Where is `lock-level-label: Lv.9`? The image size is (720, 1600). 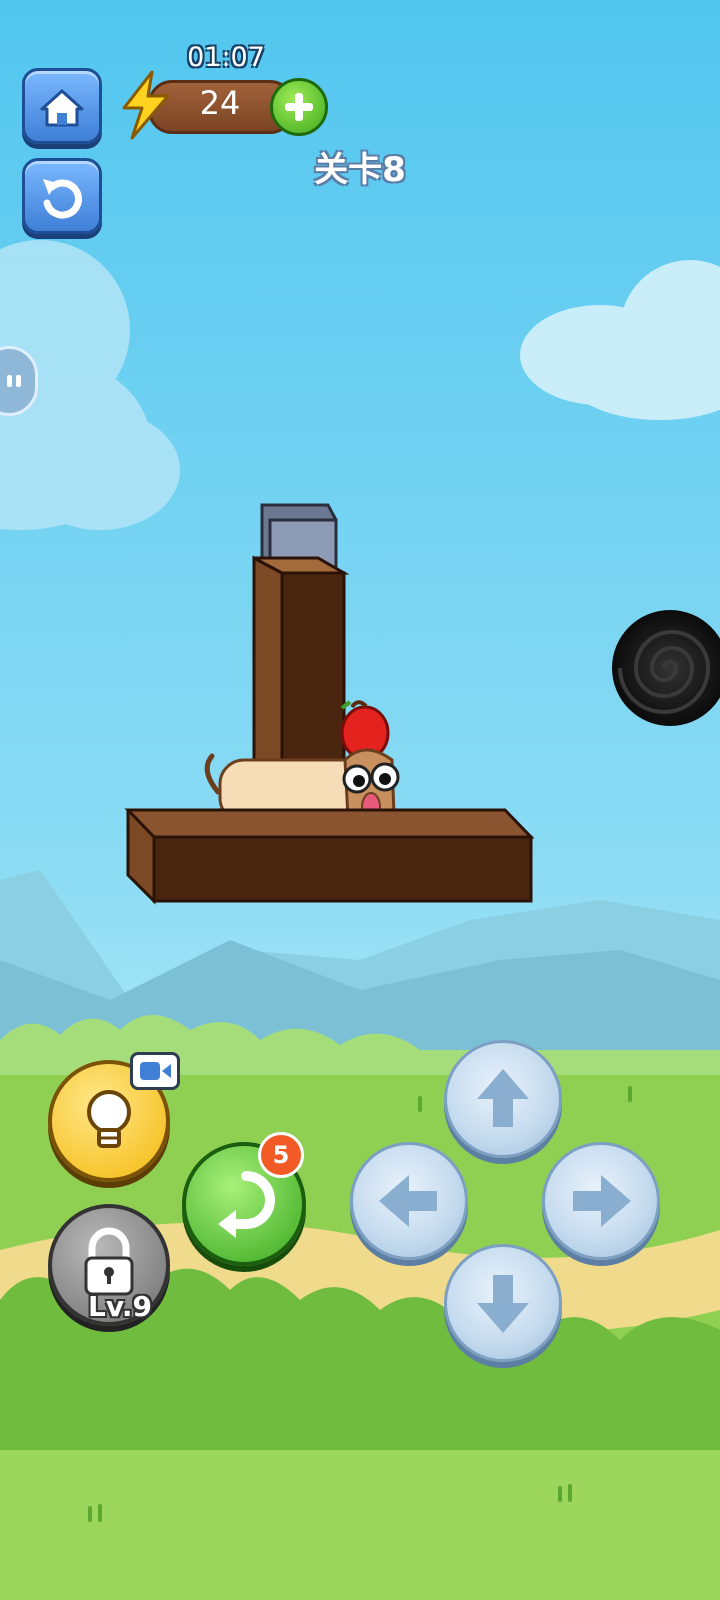
lock-level-label: Lv.9 is located at coordinates (120, 1306).